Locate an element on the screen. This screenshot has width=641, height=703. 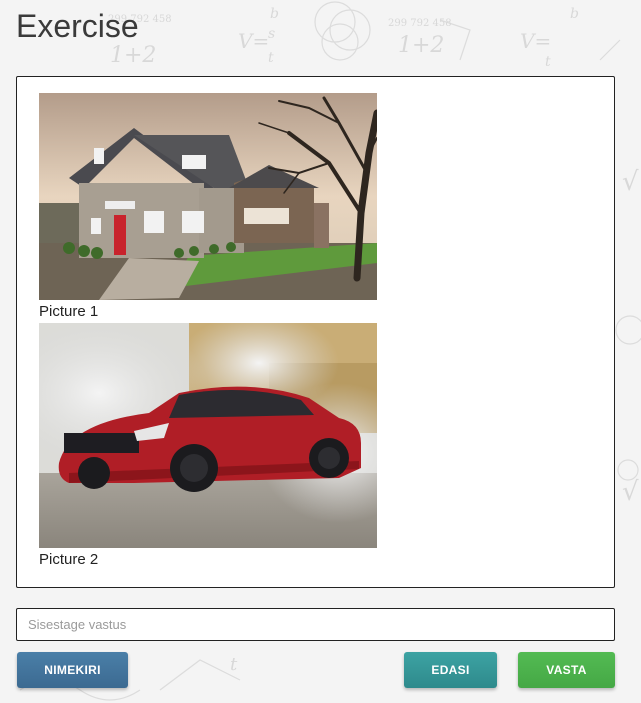
answer-button: VASTA is located at coordinates (566, 670).